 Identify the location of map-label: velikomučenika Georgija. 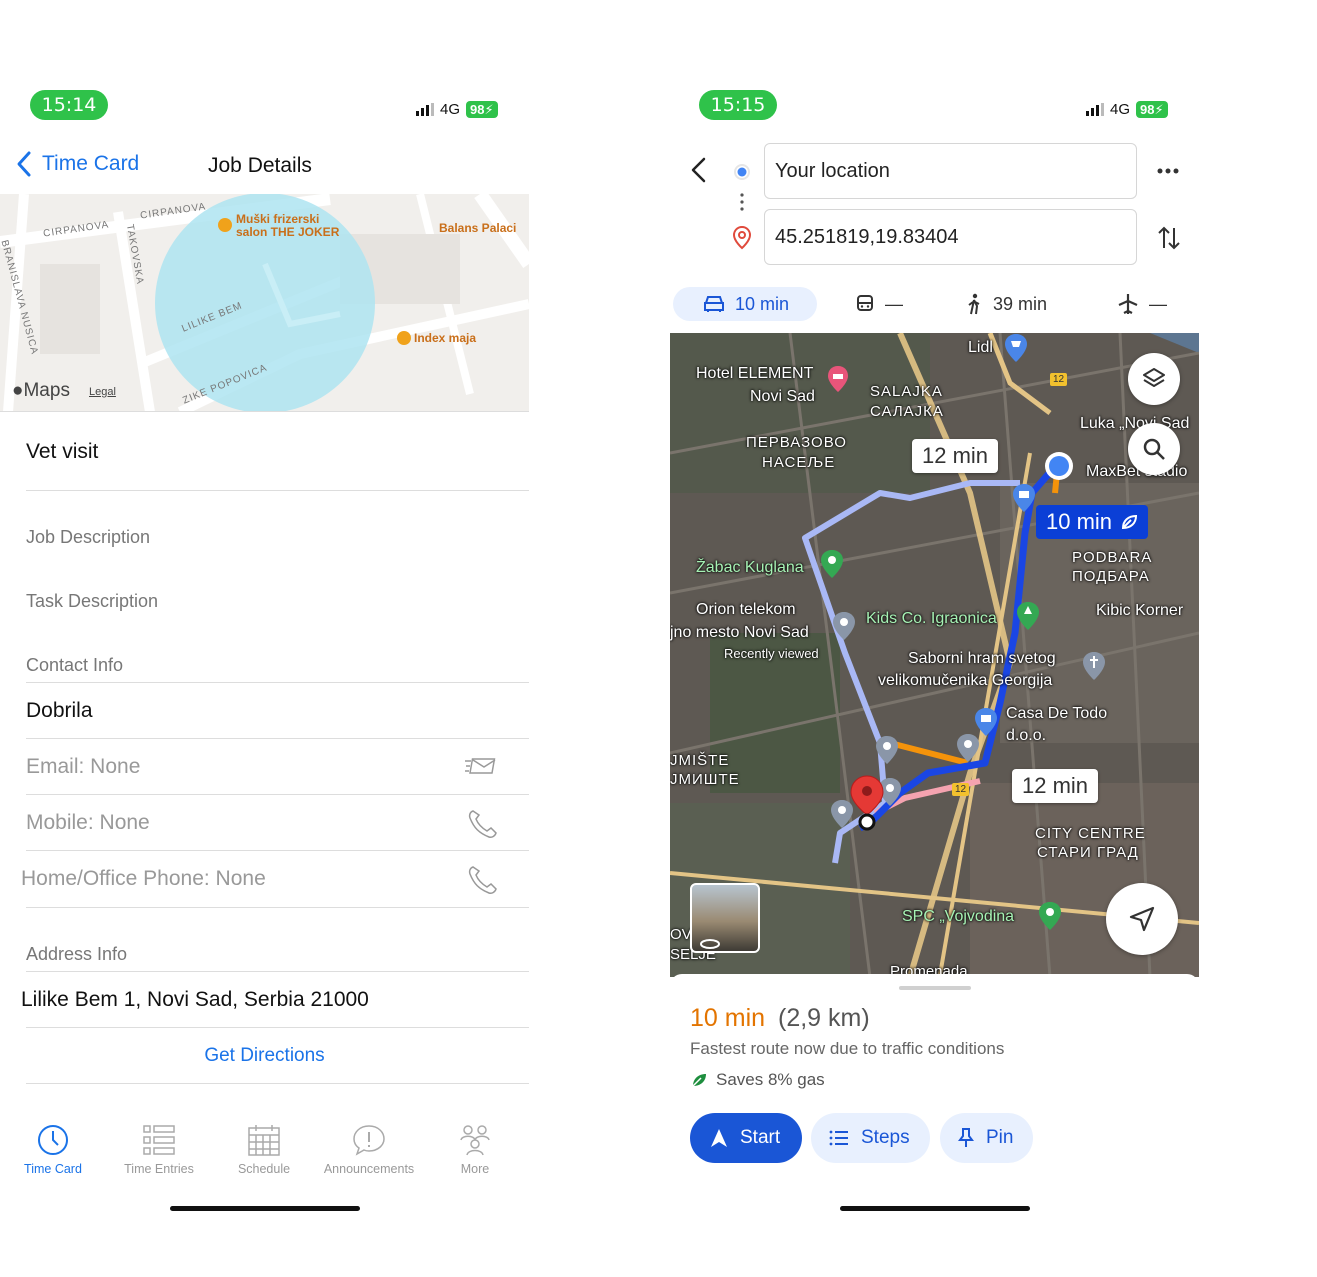
(965, 680).